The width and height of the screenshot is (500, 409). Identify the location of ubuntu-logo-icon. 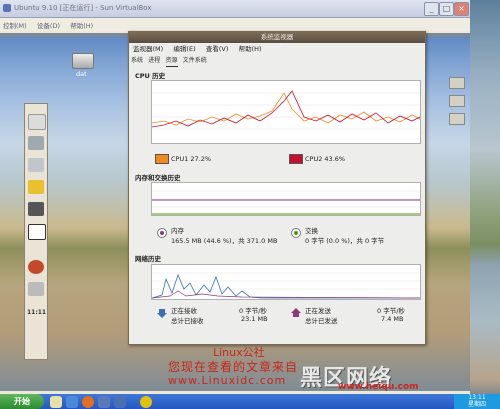
(36, 267).